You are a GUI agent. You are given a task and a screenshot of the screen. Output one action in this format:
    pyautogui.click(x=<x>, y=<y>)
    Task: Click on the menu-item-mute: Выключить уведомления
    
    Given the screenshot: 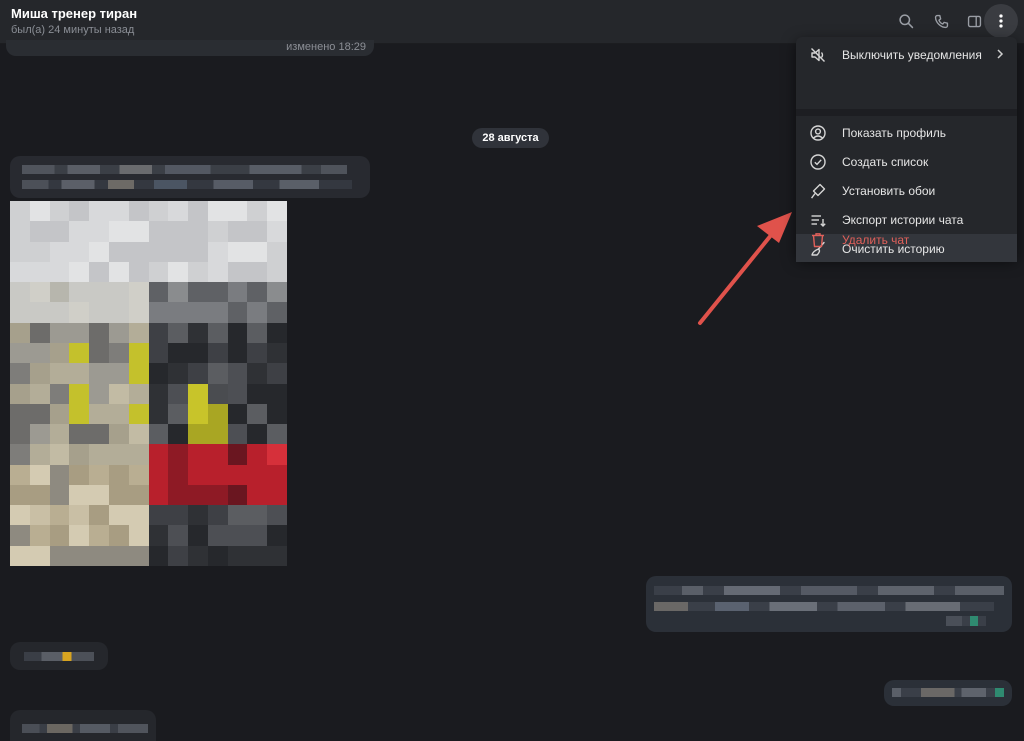 What is the action you would take?
    pyautogui.click(x=906, y=54)
    